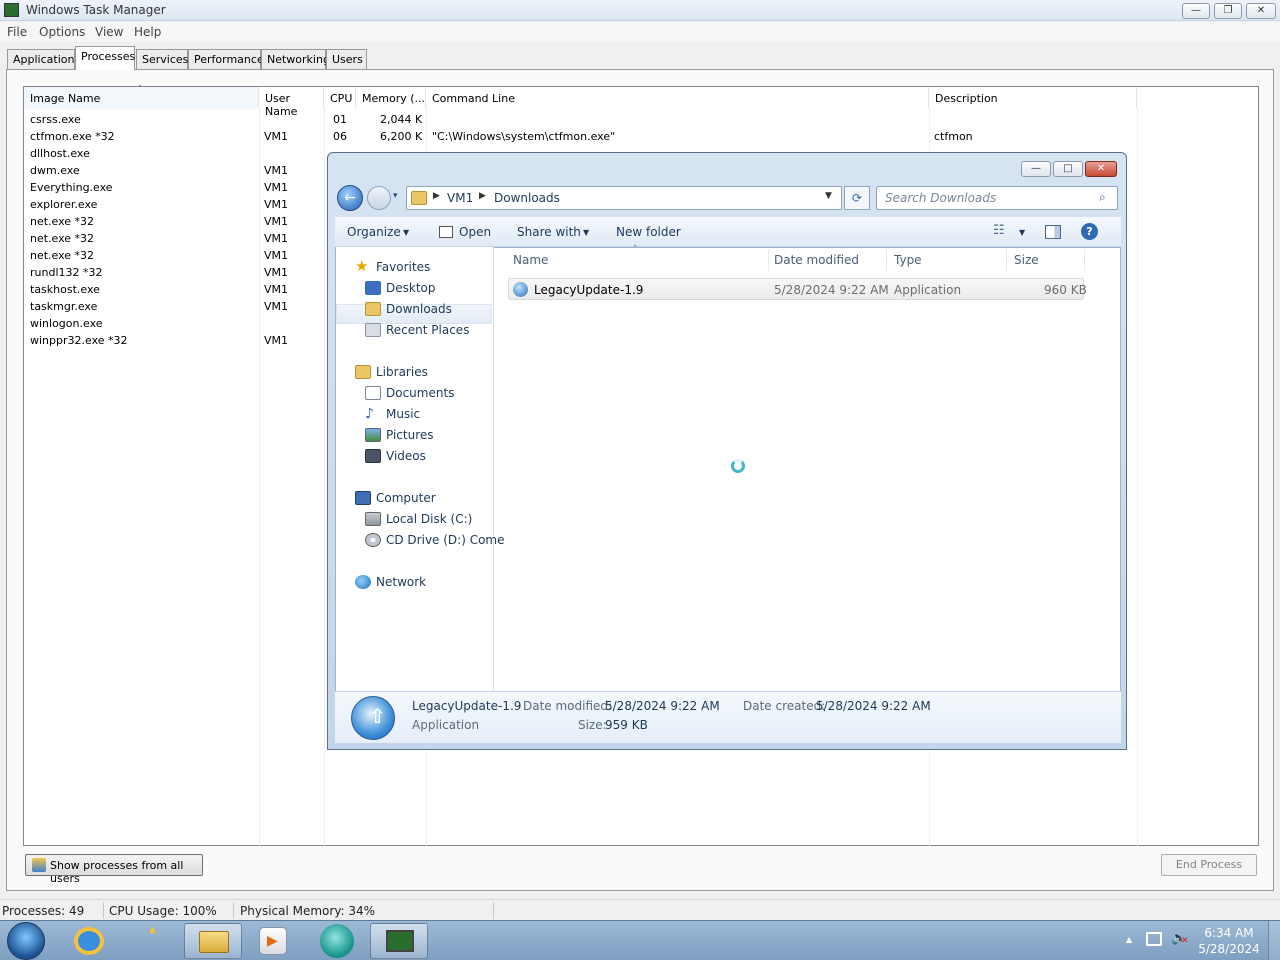 This screenshot has width=1280, height=960. What do you see at coordinates (374, 232) in the screenshot?
I see `organize-menu: Organize` at bounding box center [374, 232].